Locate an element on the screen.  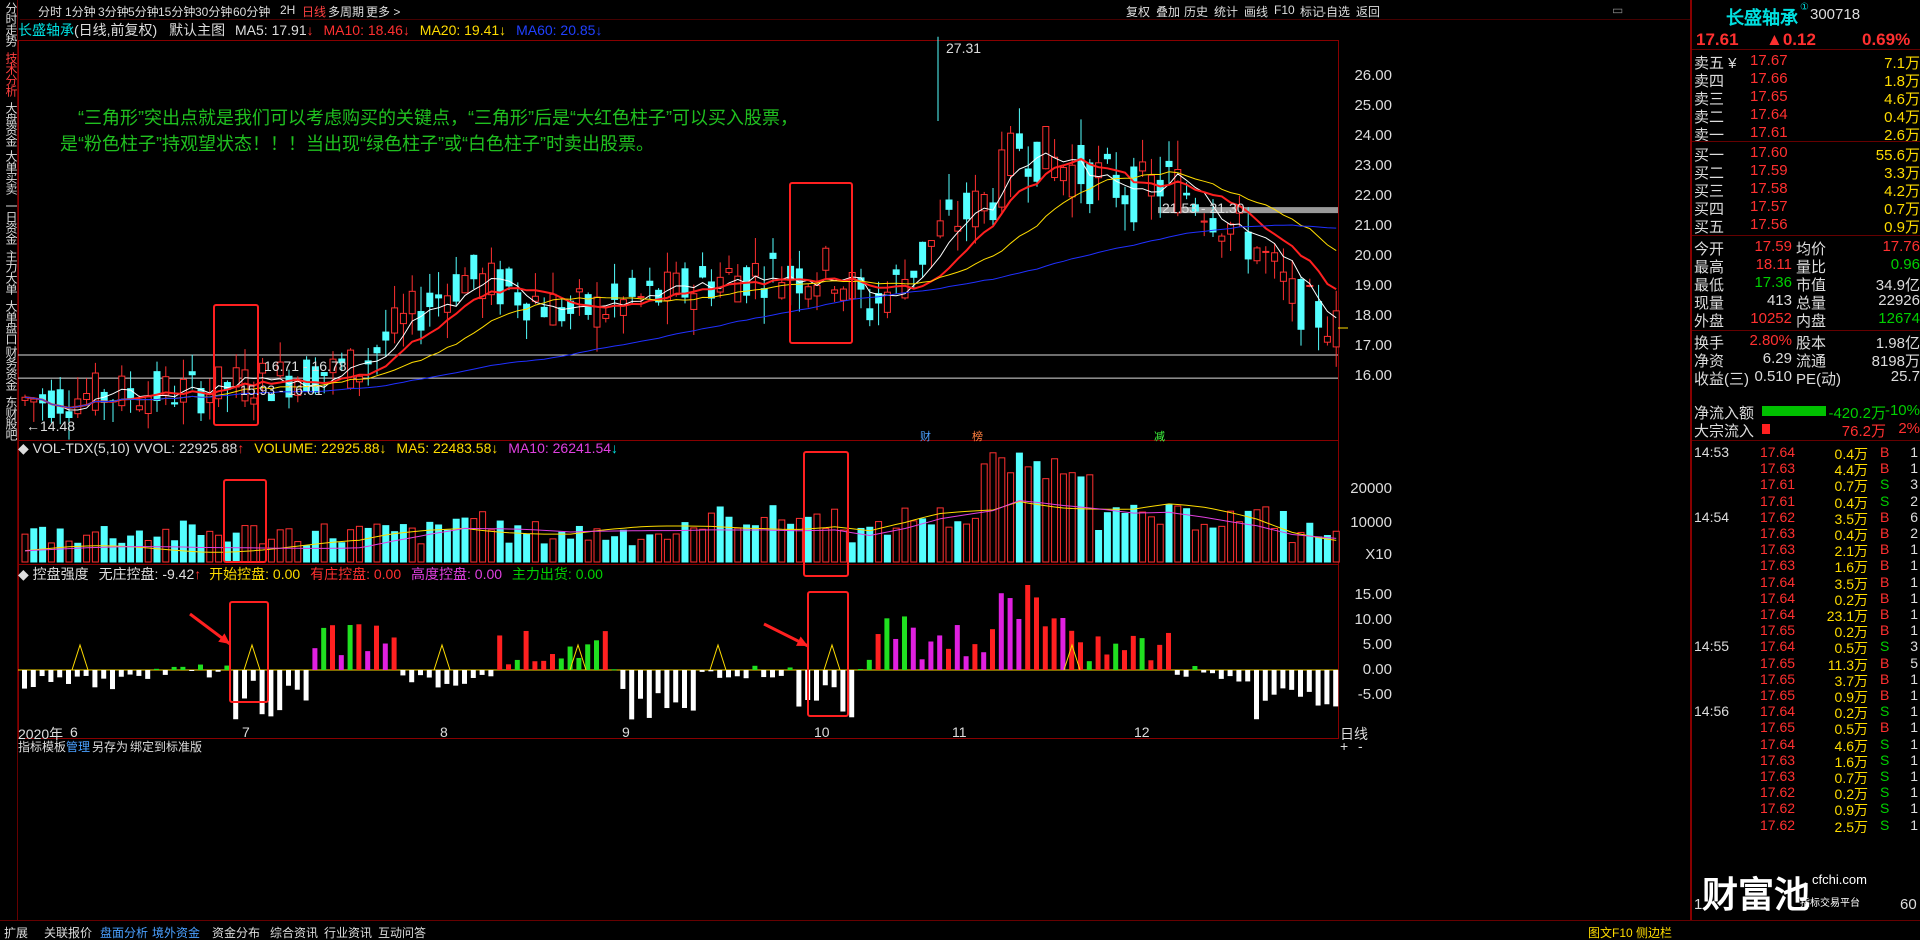
tick-row: 17.63 2.1万 B 1 is located at coordinates (1807, 550).